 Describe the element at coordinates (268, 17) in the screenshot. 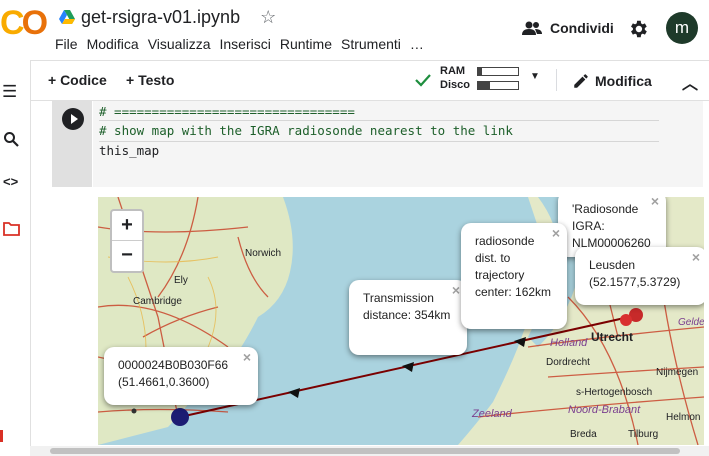

I see `star-icon: ☆` at that location.